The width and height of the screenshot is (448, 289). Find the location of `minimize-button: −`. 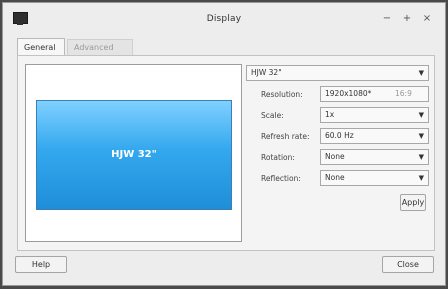

minimize-button: − is located at coordinates (387, 19).